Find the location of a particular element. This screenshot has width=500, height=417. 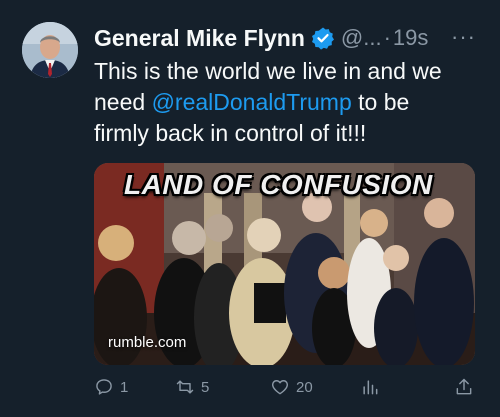

reply-button: 1 is located at coordinates (111, 387).